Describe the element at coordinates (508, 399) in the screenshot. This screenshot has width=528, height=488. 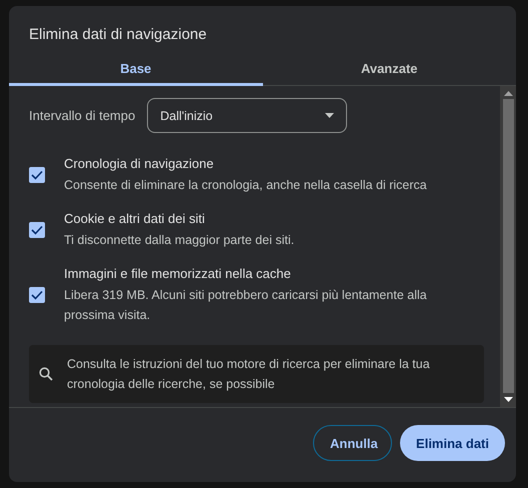
I see `scroll-down-icon` at that location.